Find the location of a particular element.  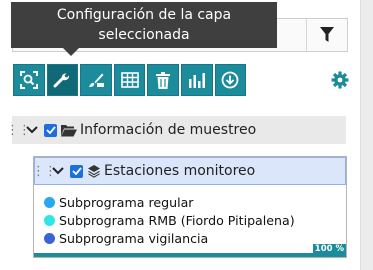

gear-icon is located at coordinates (340, 80).